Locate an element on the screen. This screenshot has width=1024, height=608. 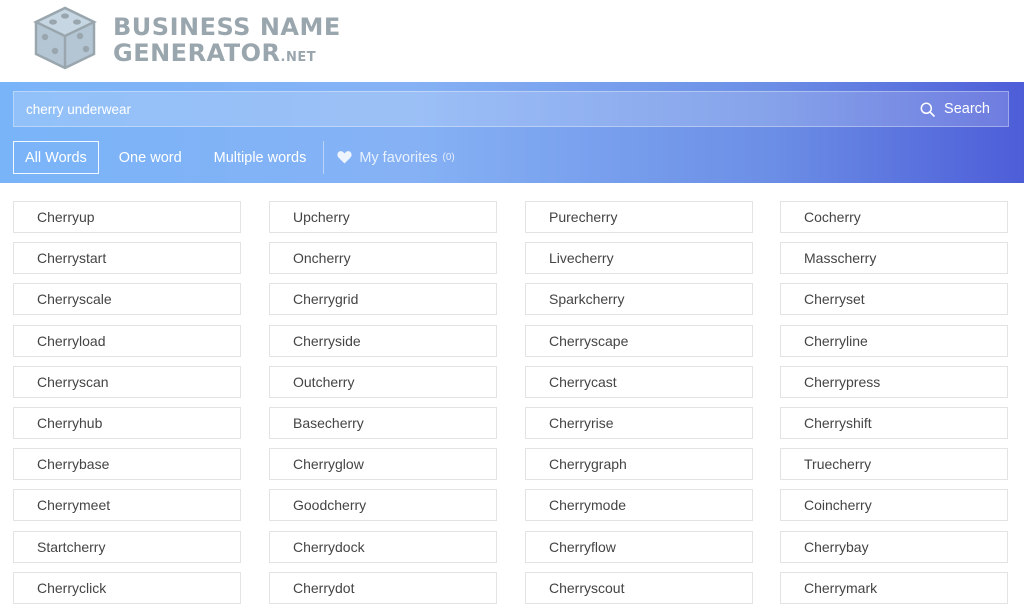
name-suggestion-card: Cherrybay is located at coordinates (894, 547).